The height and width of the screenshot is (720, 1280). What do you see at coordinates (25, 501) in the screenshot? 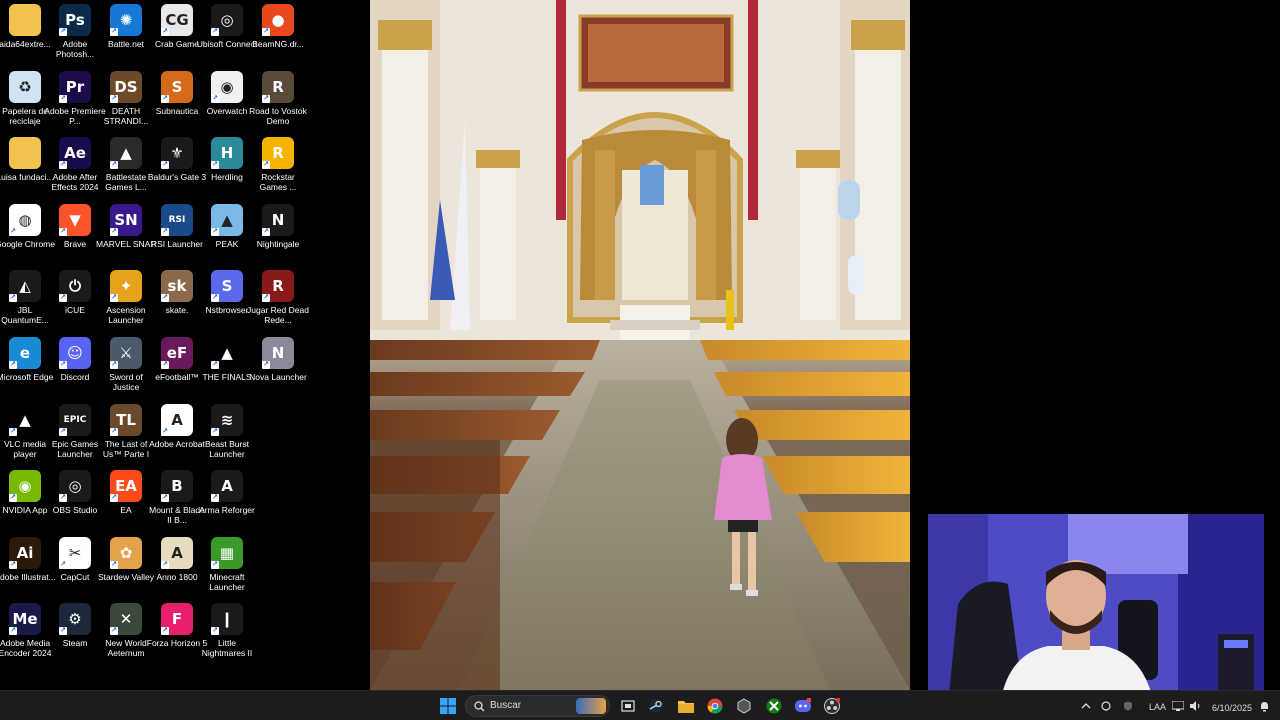
I see `desktop-icon-nvidia: ◉ ↗ NVIDIA App` at bounding box center [25, 501].